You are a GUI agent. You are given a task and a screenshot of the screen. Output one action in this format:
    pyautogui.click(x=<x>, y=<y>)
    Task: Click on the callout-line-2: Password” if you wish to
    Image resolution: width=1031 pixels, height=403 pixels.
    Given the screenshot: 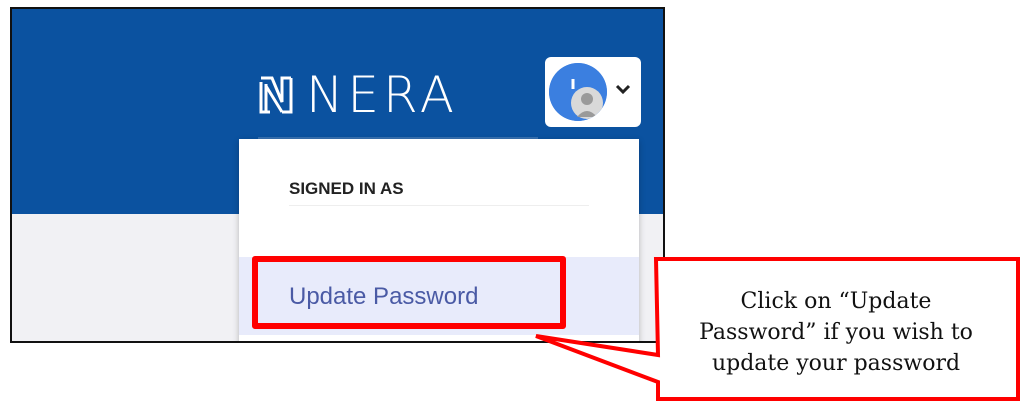 What is the action you would take?
    pyautogui.click(x=836, y=332)
    